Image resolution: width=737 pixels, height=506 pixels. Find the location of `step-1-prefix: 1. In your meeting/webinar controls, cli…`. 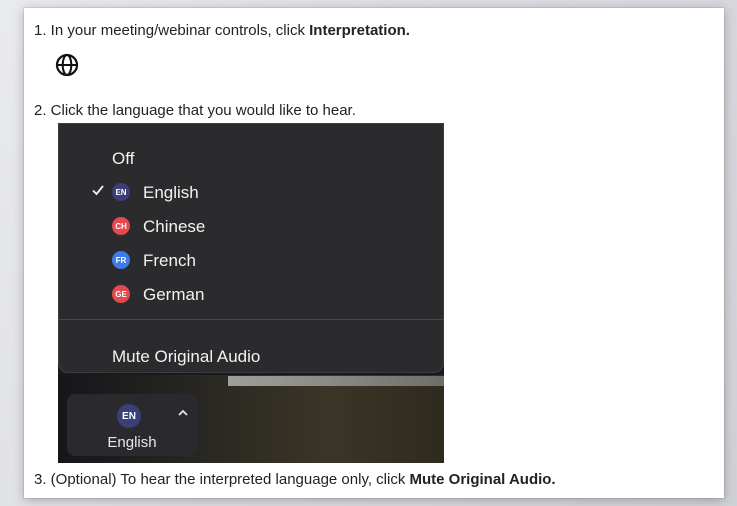

step-1-prefix: 1. In your meeting/webinar controls, cli… is located at coordinates (172, 30).